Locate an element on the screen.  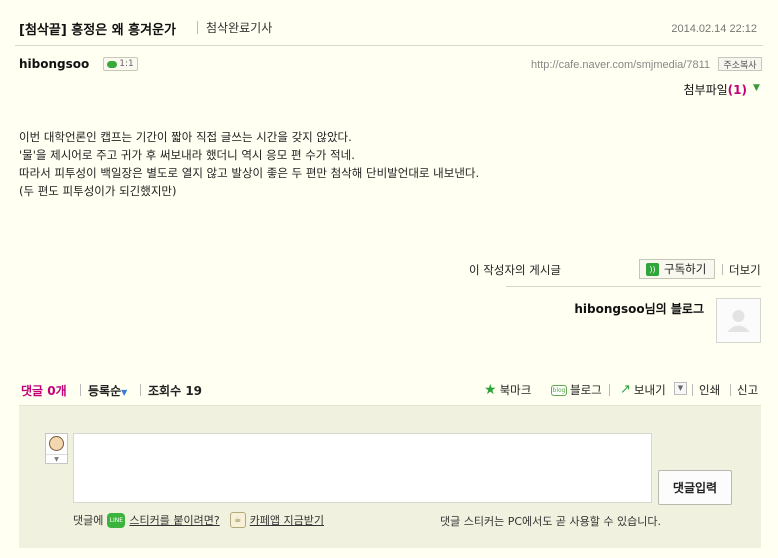
attachment-label: 첨부파일 is located at coordinates (705, 90).